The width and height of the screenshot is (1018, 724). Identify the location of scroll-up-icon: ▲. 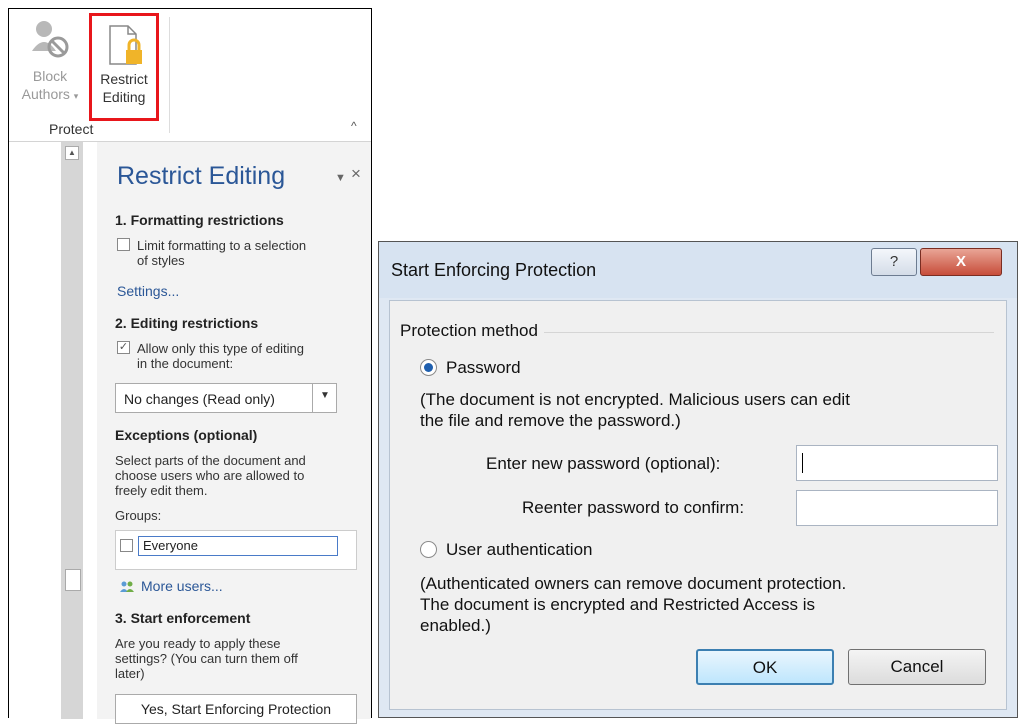
(72, 153).